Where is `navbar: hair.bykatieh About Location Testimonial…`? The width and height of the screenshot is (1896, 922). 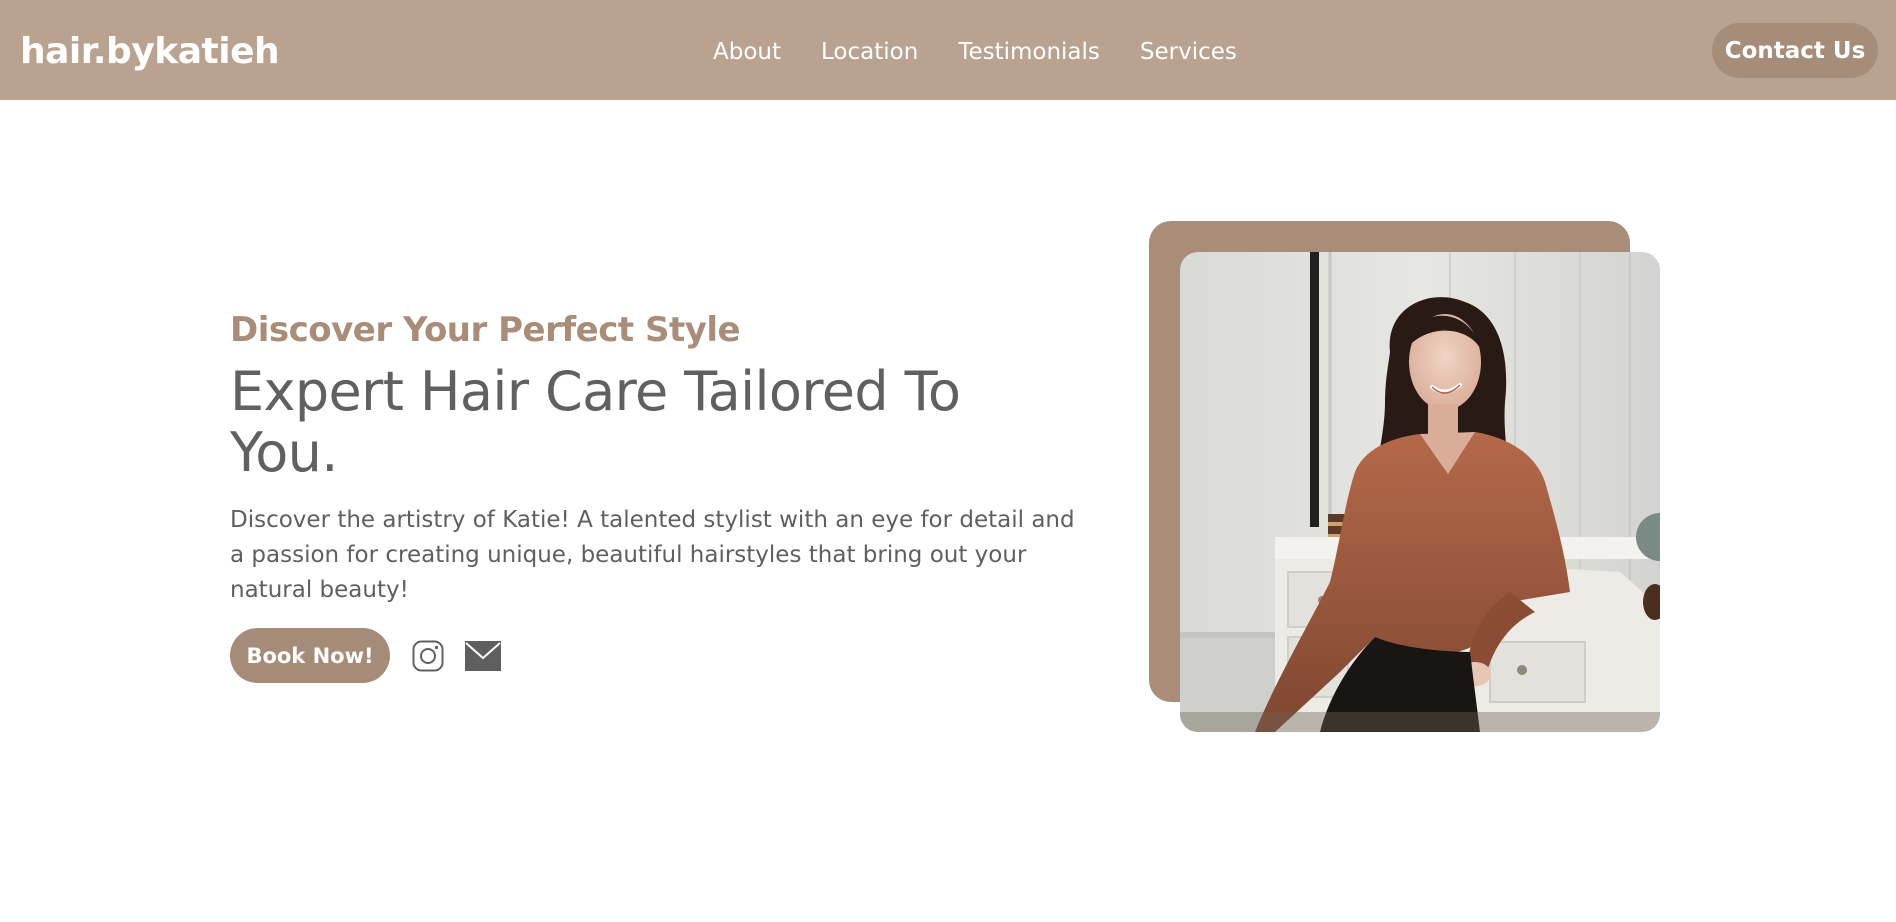 navbar: hair.bykatieh About Location Testimonial… is located at coordinates (948, 50).